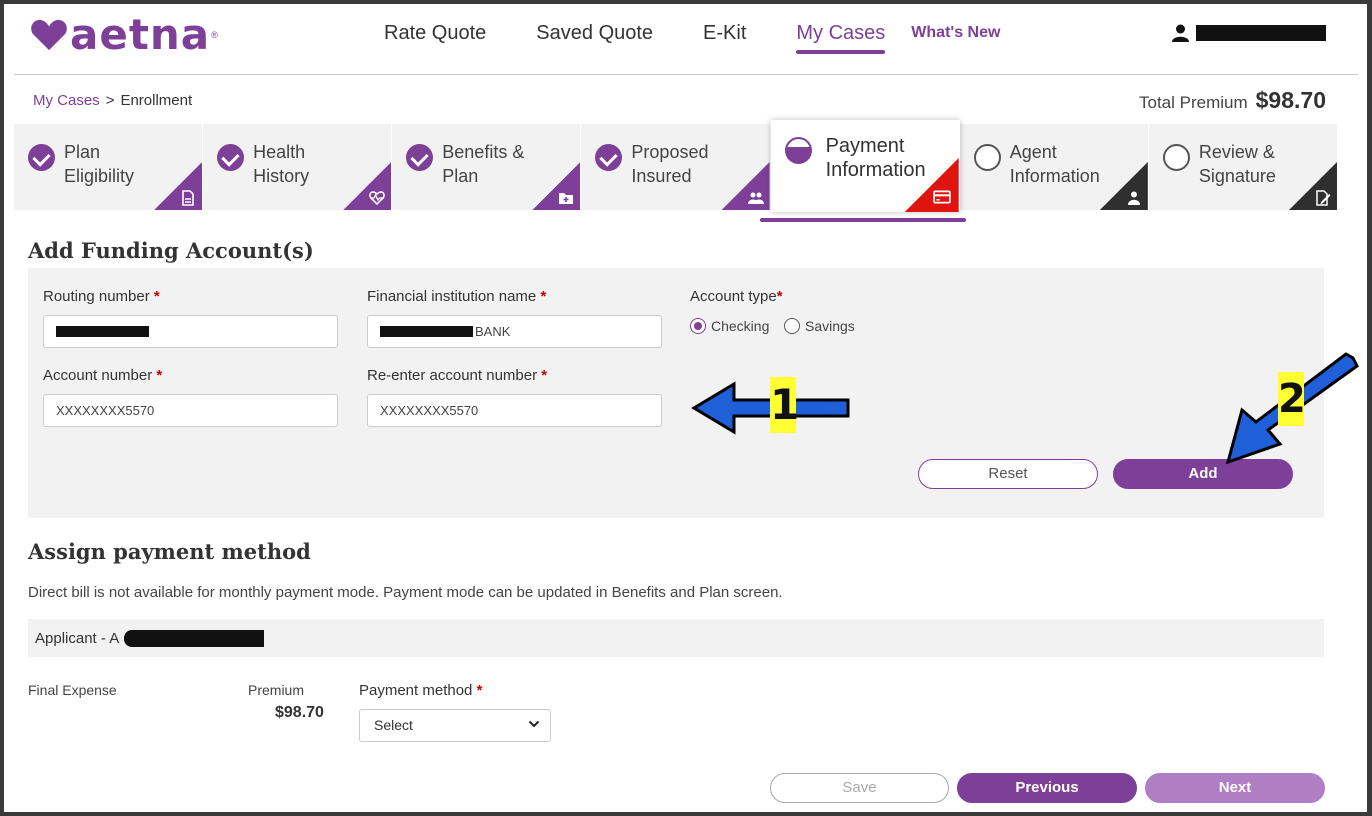 This screenshot has width=1372, height=816. Describe the element at coordinates (435, 33) in the screenshot. I see `nav-rate-quote: Rate Quote` at that location.